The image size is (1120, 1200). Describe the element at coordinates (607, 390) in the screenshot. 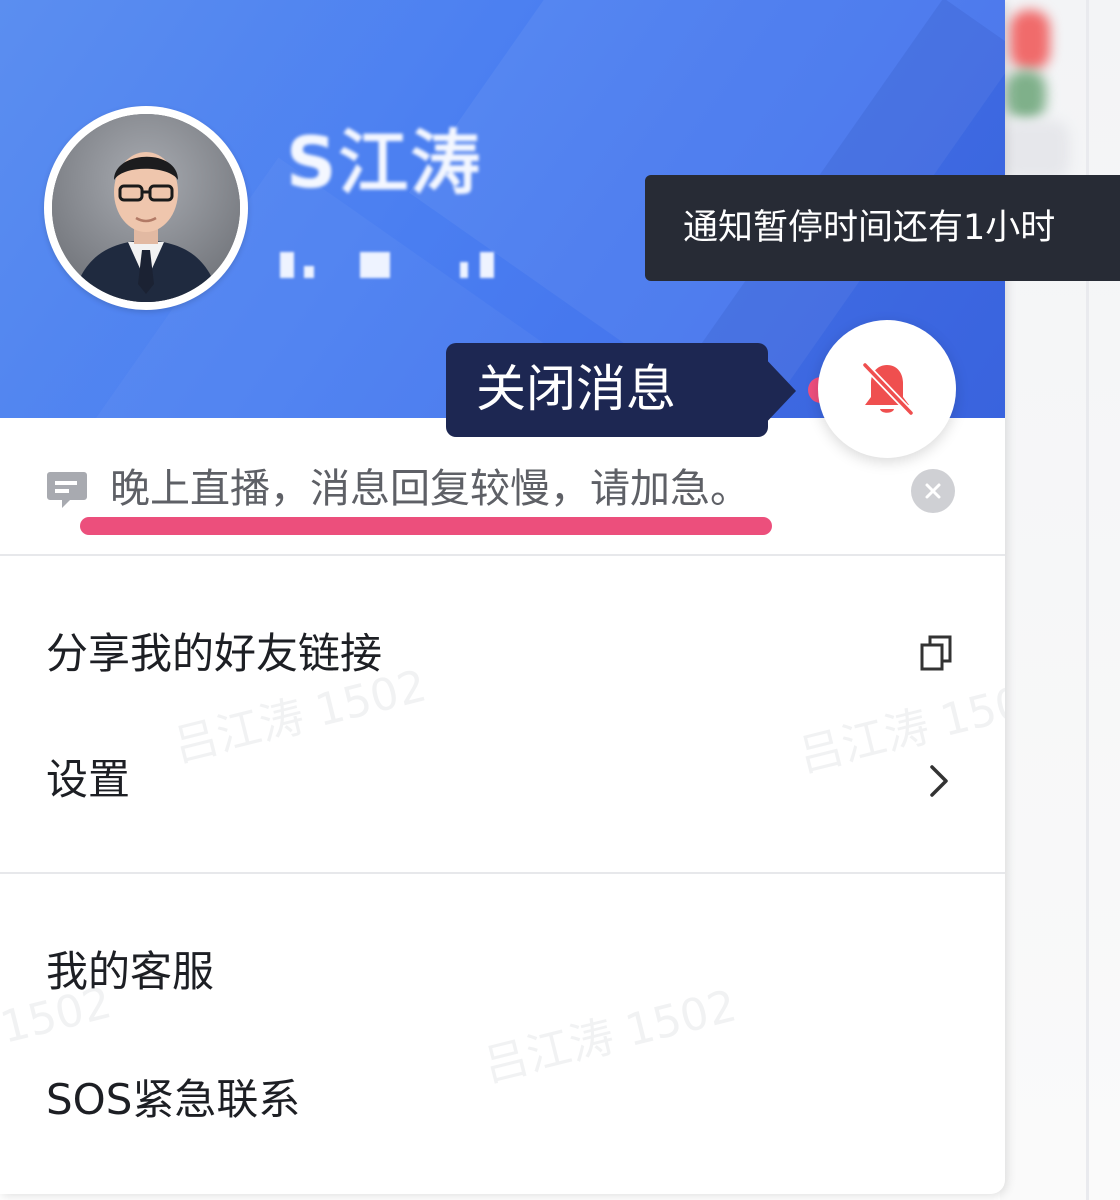

I see `mute-tooltip: 关闭消息` at that location.